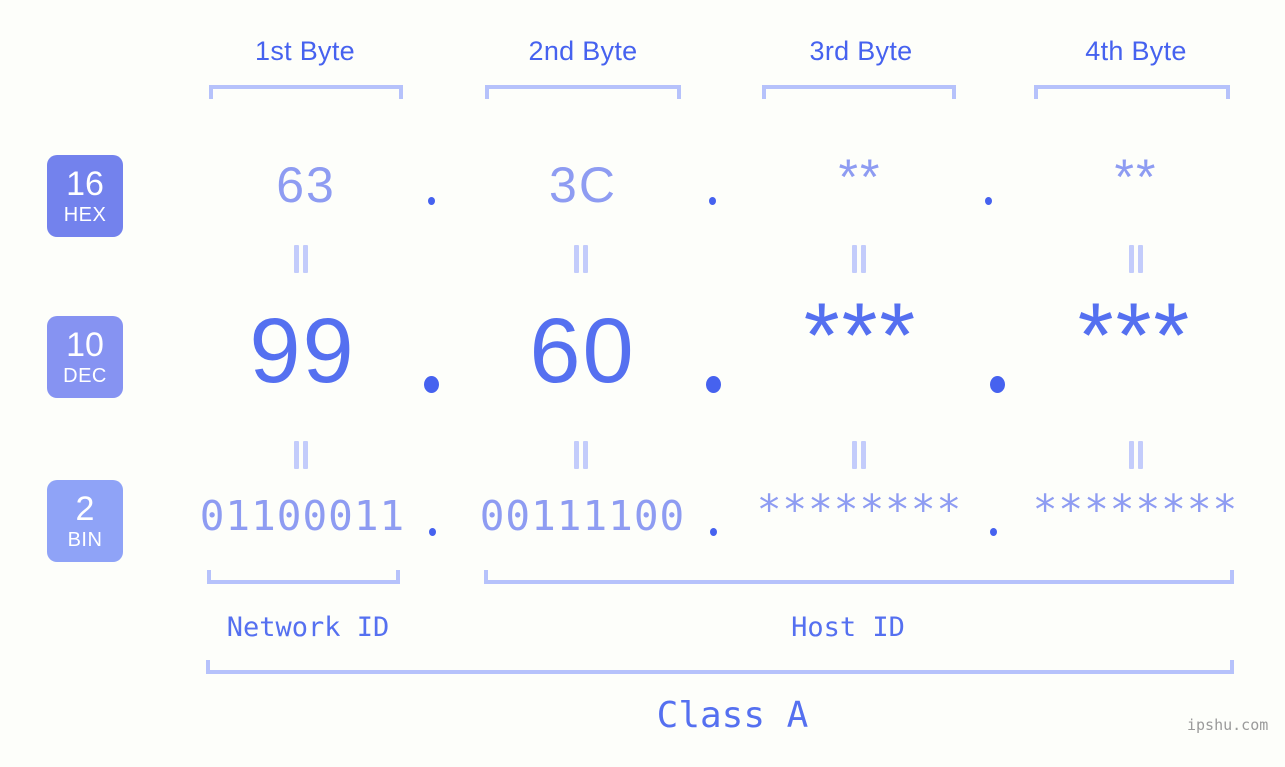 The height and width of the screenshot is (767, 1285). Describe the element at coordinates (1135, 510) in the screenshot. I see `bin-byte-4-value: ********` at that location.